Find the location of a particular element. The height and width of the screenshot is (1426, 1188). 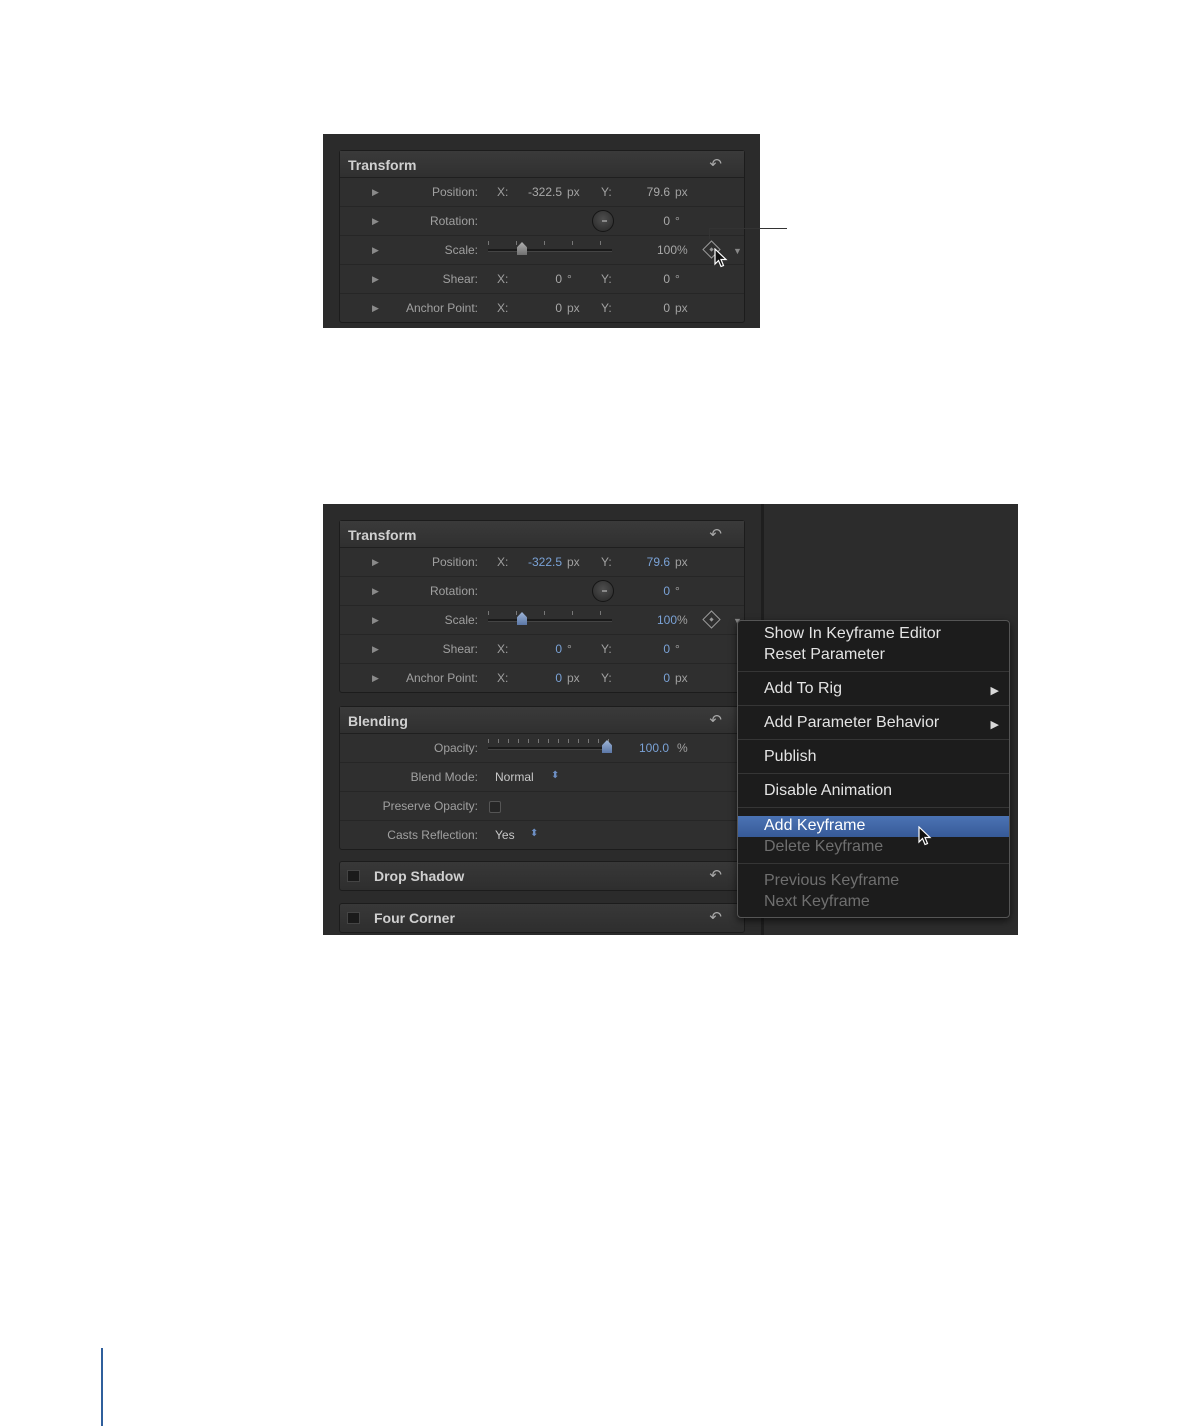

add-keyframe-icon is located at coordinates (711, 619).